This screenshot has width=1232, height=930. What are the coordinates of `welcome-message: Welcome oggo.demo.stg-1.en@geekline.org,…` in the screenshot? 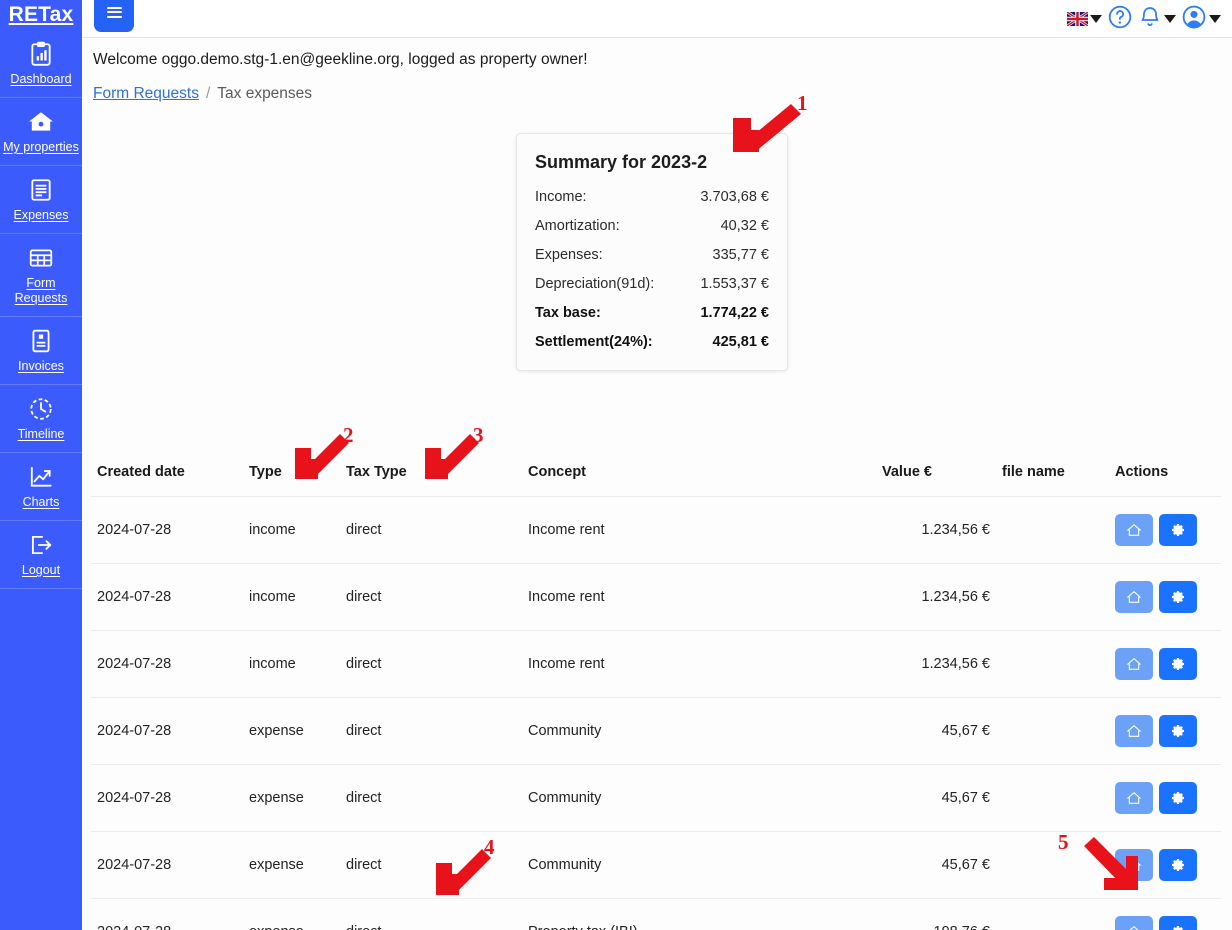 It's located at (340, 59).